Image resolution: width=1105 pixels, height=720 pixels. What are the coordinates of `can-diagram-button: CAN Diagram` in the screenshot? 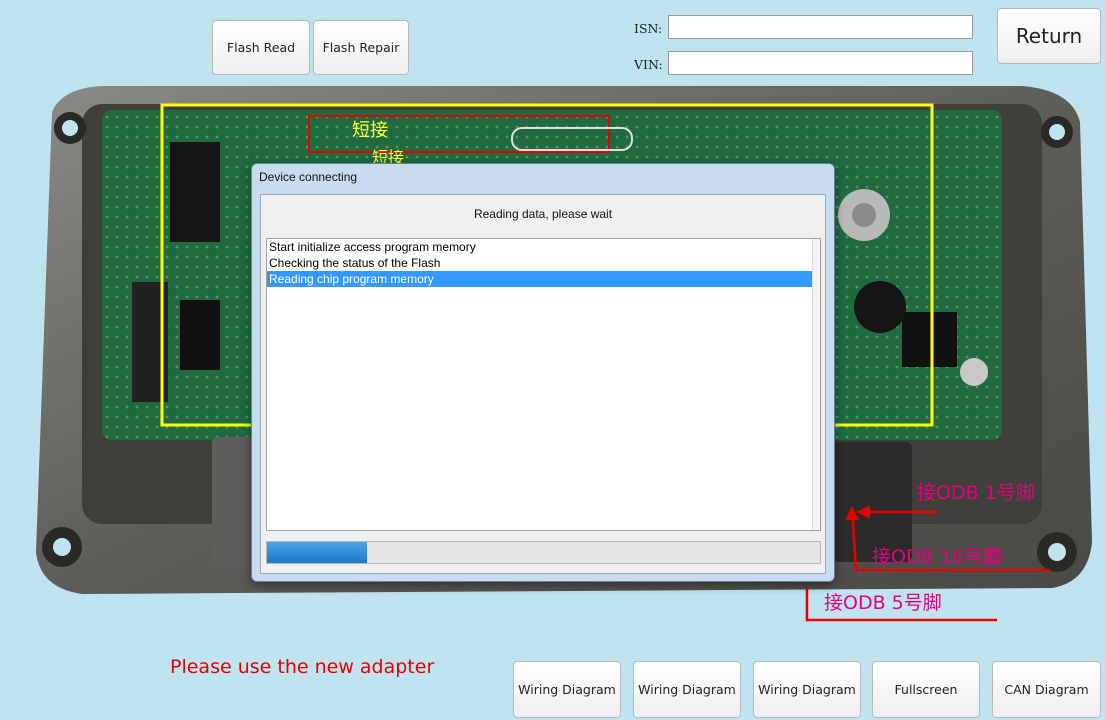 It's located at (1046, 689).